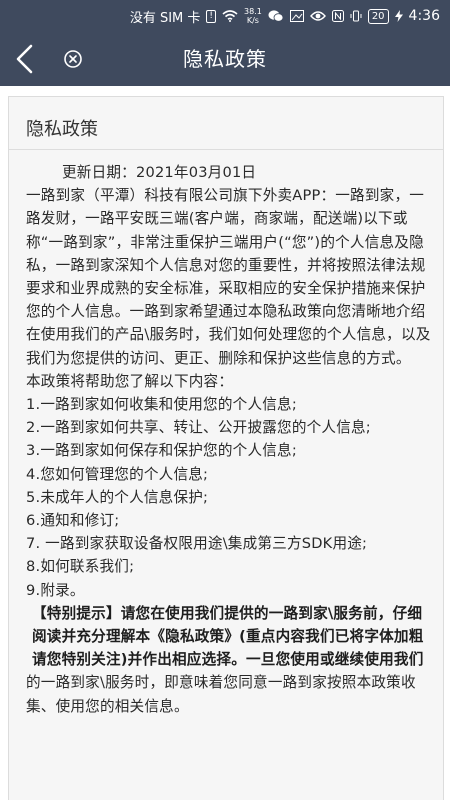  What do you see at coordinates (317, 16) in the screenshot?
I see `eye-icon` at bounding box center [317, 16].